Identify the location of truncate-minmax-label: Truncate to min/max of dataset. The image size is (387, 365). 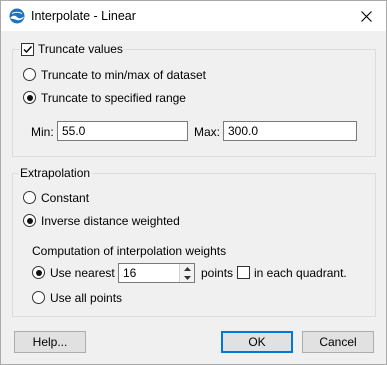
(123, 75).